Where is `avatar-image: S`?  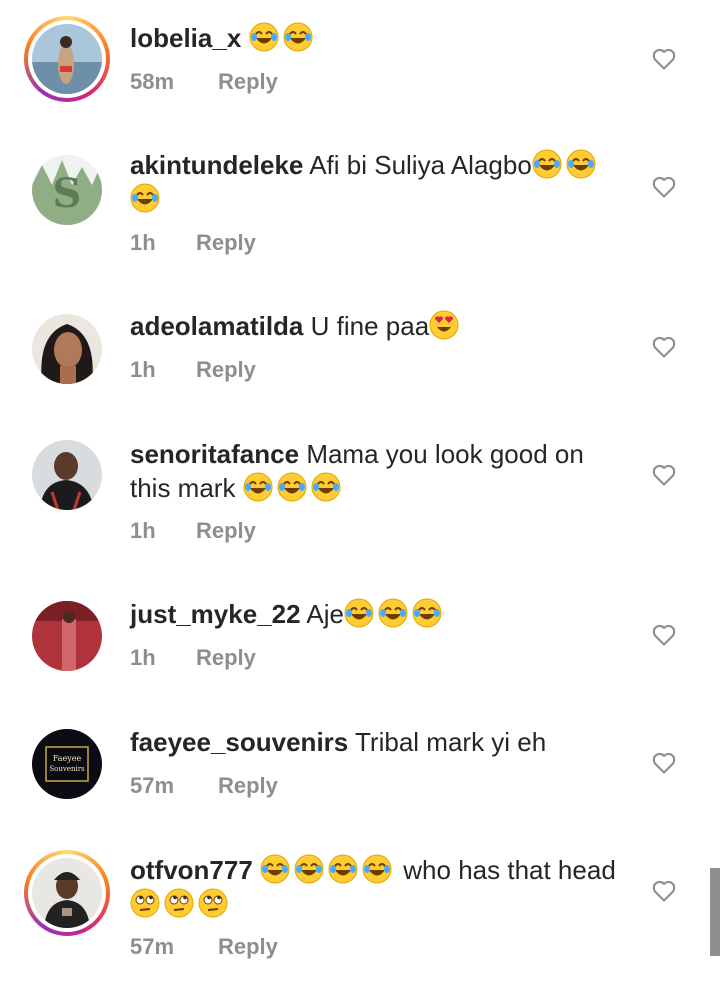 avatar-image: S is located at coordinates (67, 190).